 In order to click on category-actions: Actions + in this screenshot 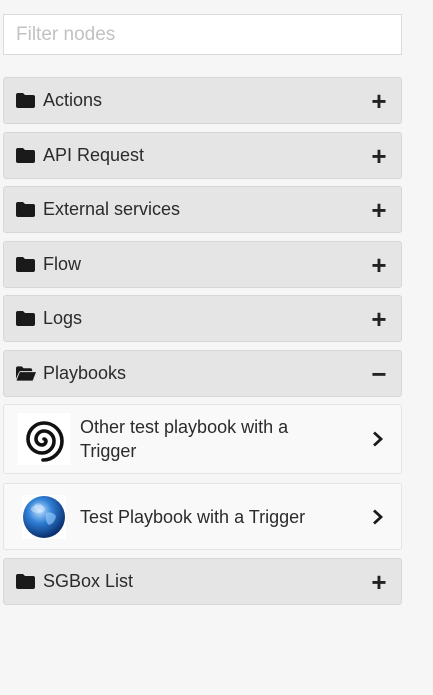, I will do `click(202, 100)`.